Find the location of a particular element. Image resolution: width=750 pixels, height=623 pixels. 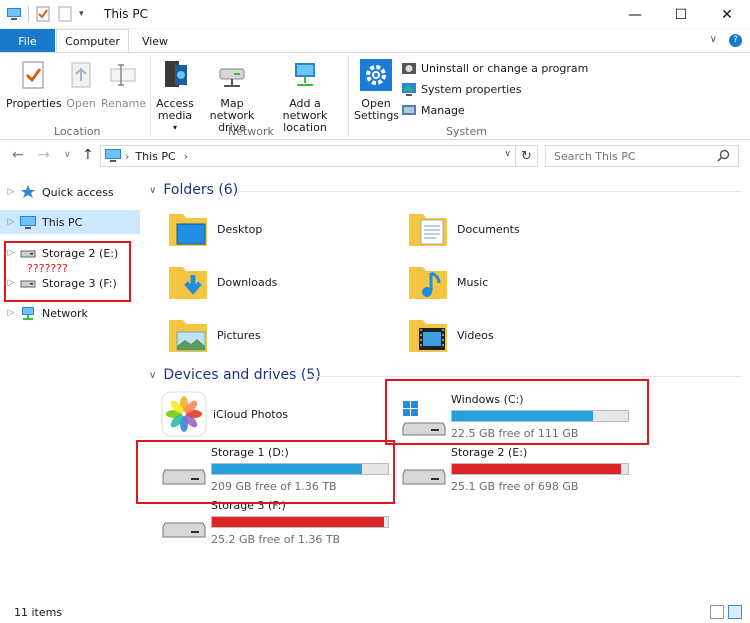

breadcrumb-this-pc: This PC is located at coordinates (155, 156).